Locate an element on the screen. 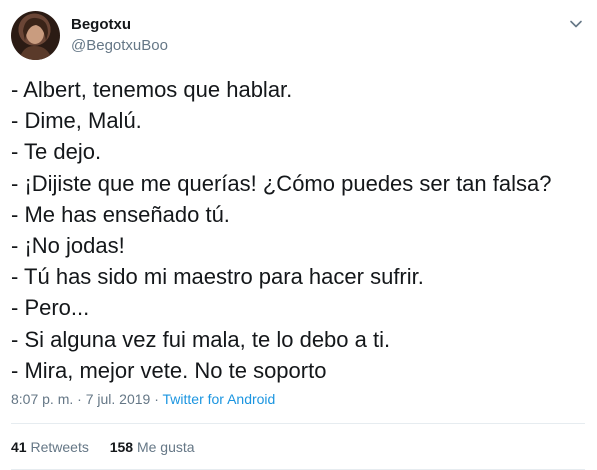  display-name: Begotxu is located at coordinates (119, 25).